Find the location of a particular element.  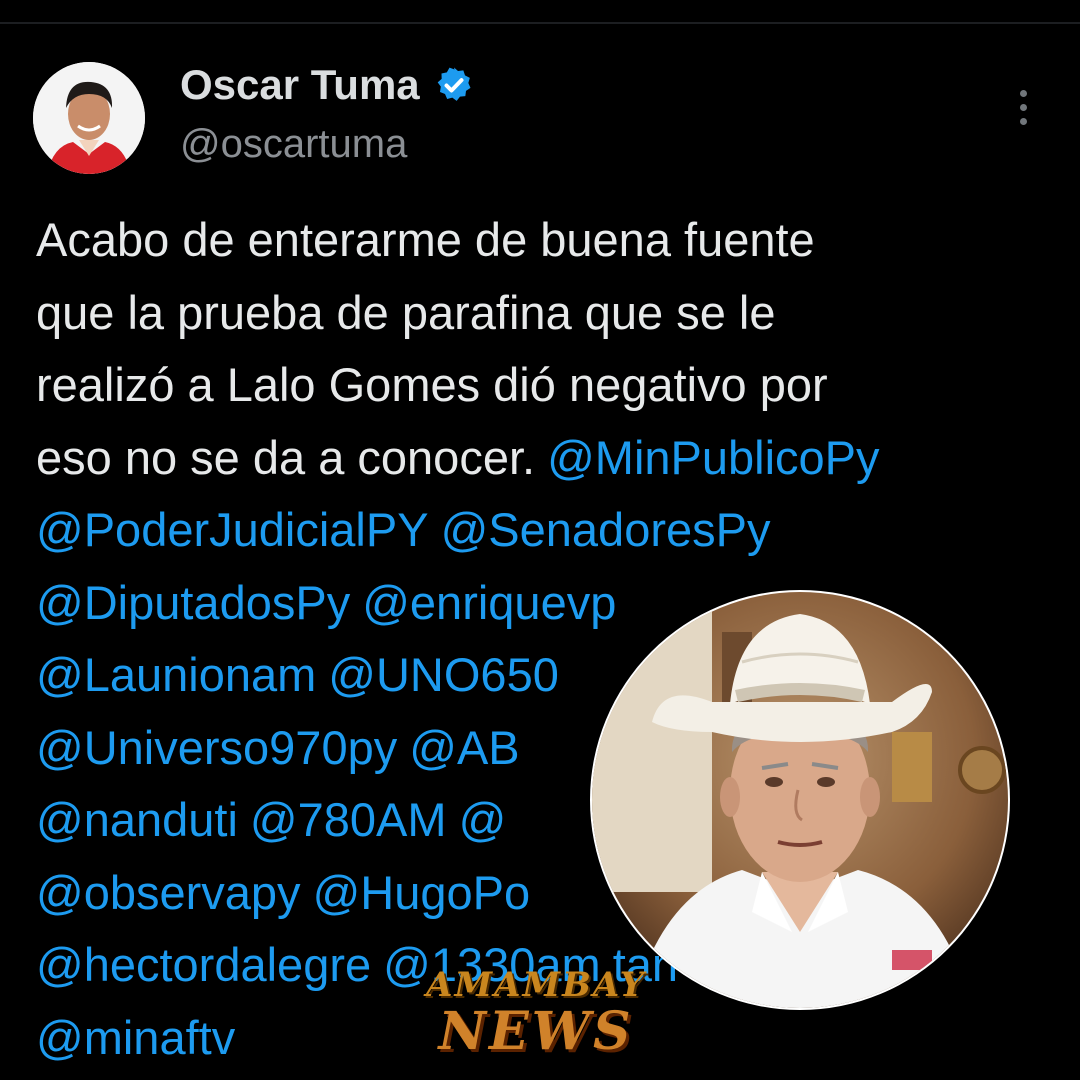

mention-link: @Universo970py is located at coordinates (216, 747).